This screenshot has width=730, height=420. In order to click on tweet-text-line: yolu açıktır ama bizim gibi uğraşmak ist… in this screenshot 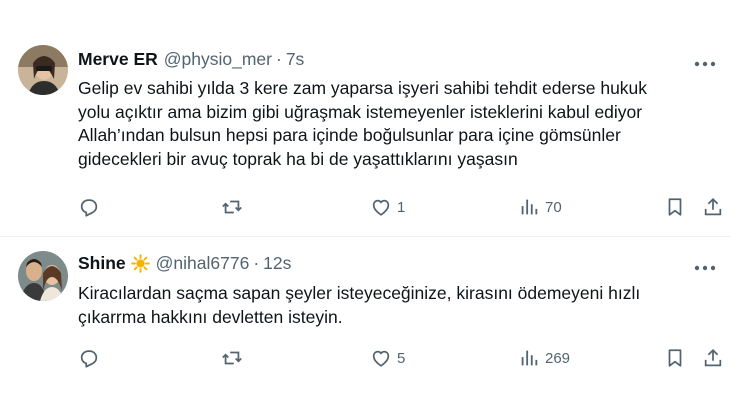, I will do `click(360, 111)`.